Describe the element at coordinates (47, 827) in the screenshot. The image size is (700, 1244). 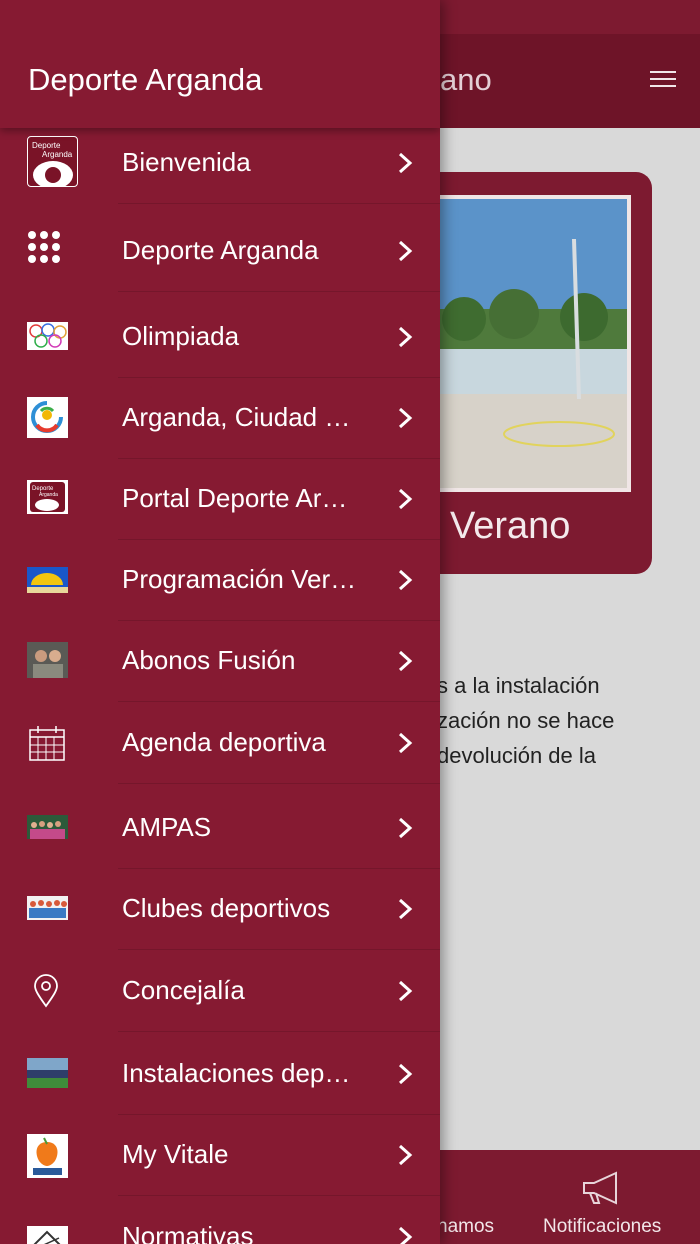
I see `group-photo-icon` at that location.